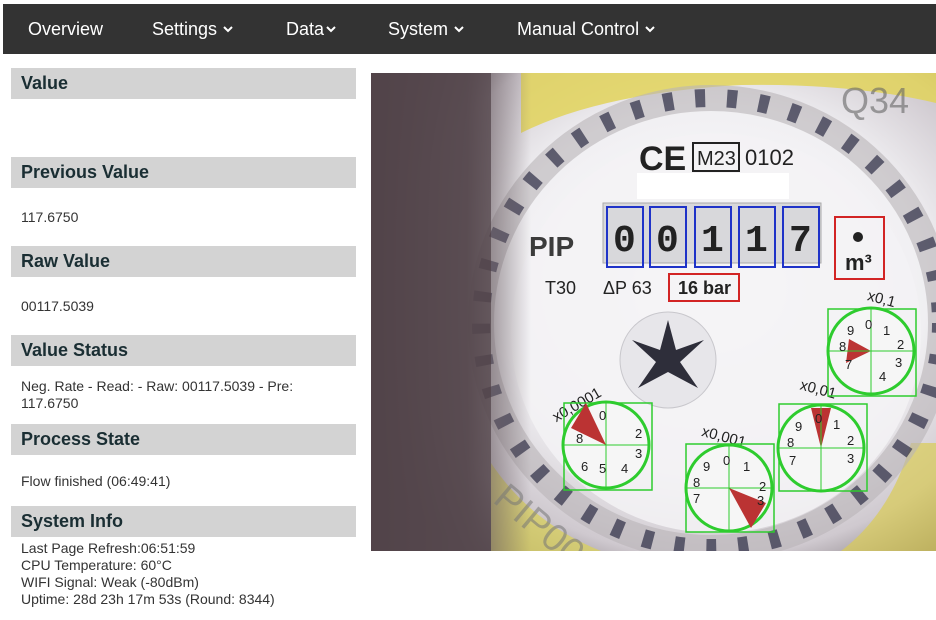 Image resolution: width=936 pixels, height=620 pixels. Describe the element at coordinates (183, 128) in the screenshot. I see `value-text` at that location.